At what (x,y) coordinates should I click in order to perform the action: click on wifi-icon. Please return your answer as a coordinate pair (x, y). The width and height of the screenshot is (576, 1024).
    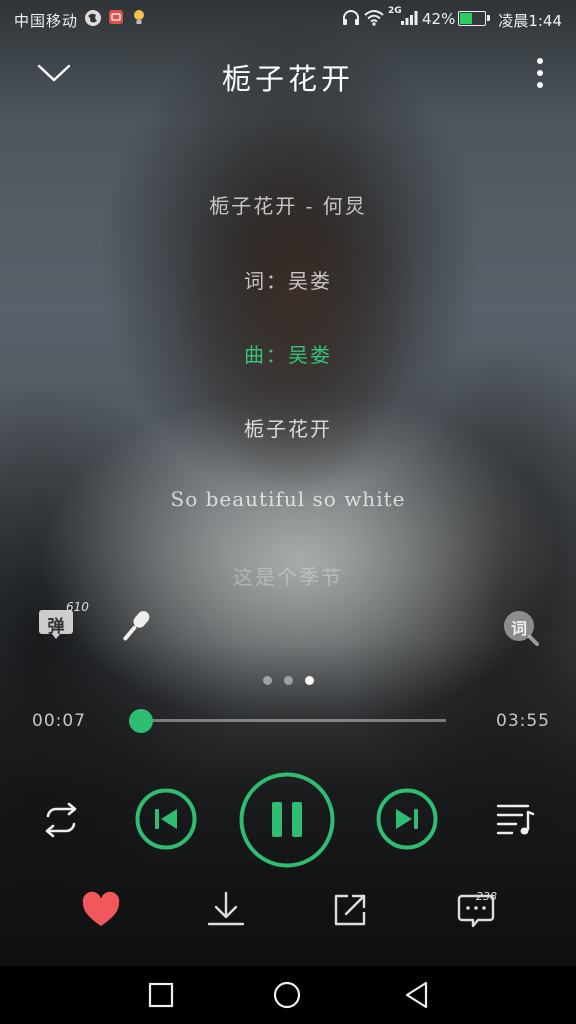
    Looking at the image, I should click on (374, 17).